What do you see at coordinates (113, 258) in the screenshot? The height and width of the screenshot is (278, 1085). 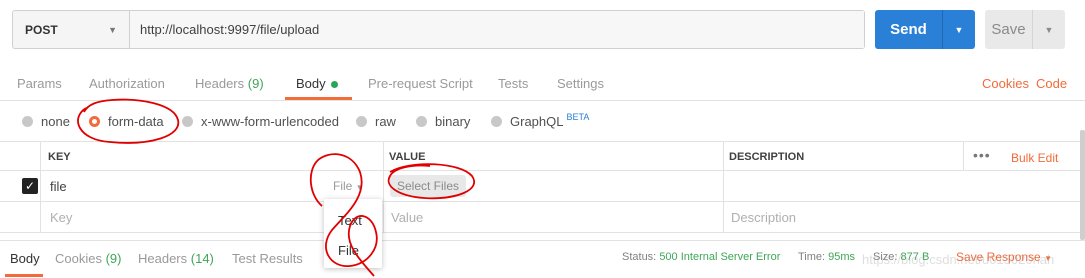 I see `response-cookies-count: (9)` at bounding box center [113, 258].